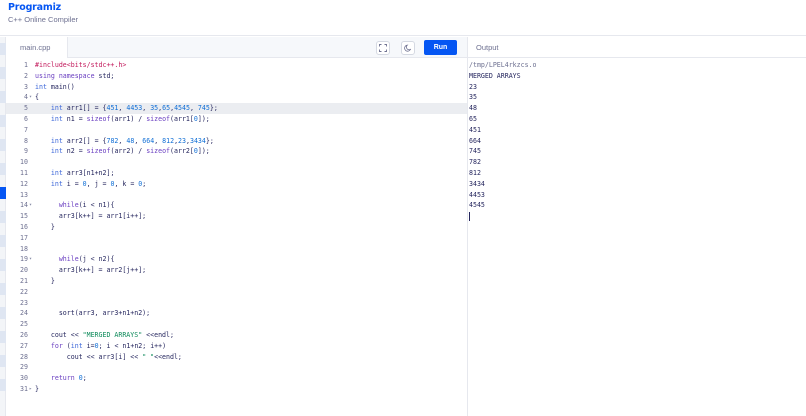  I want to click on code-text: int arr3[n1+n2];, so click(82, 173).